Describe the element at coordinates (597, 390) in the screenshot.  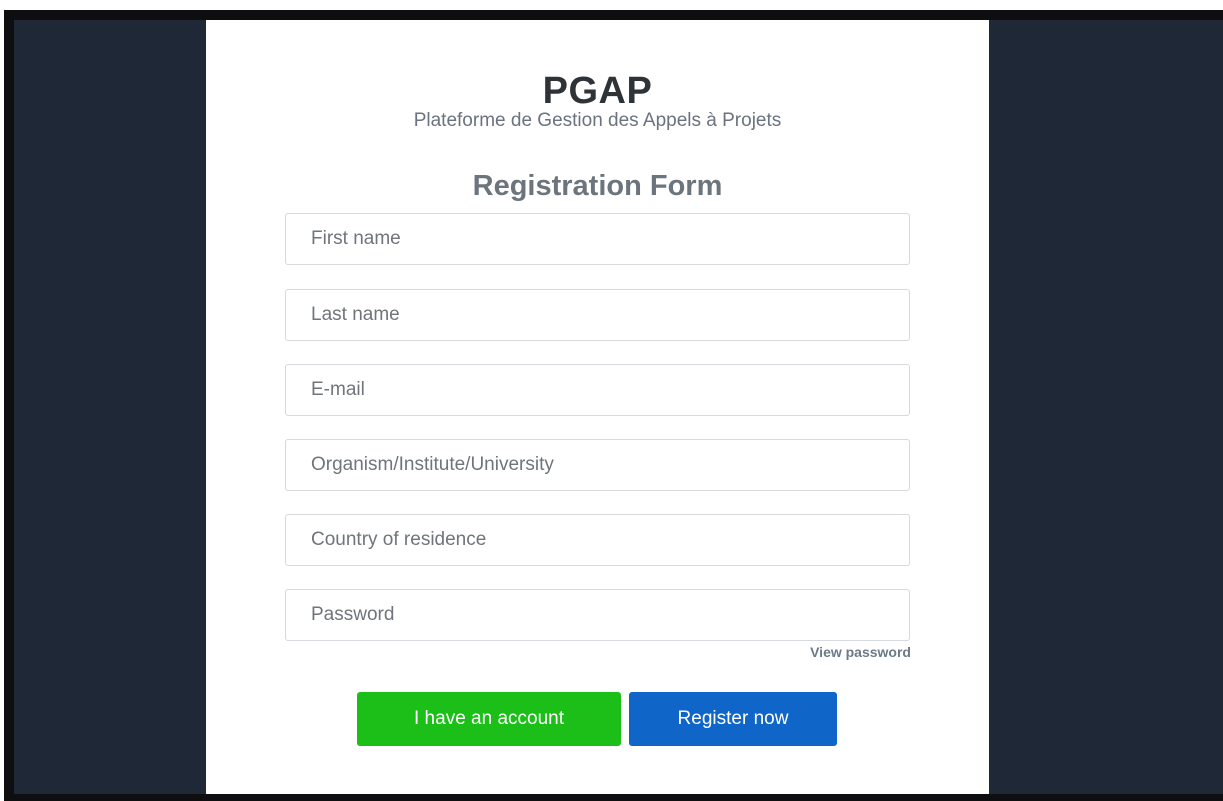
I see `email-input` at that location.